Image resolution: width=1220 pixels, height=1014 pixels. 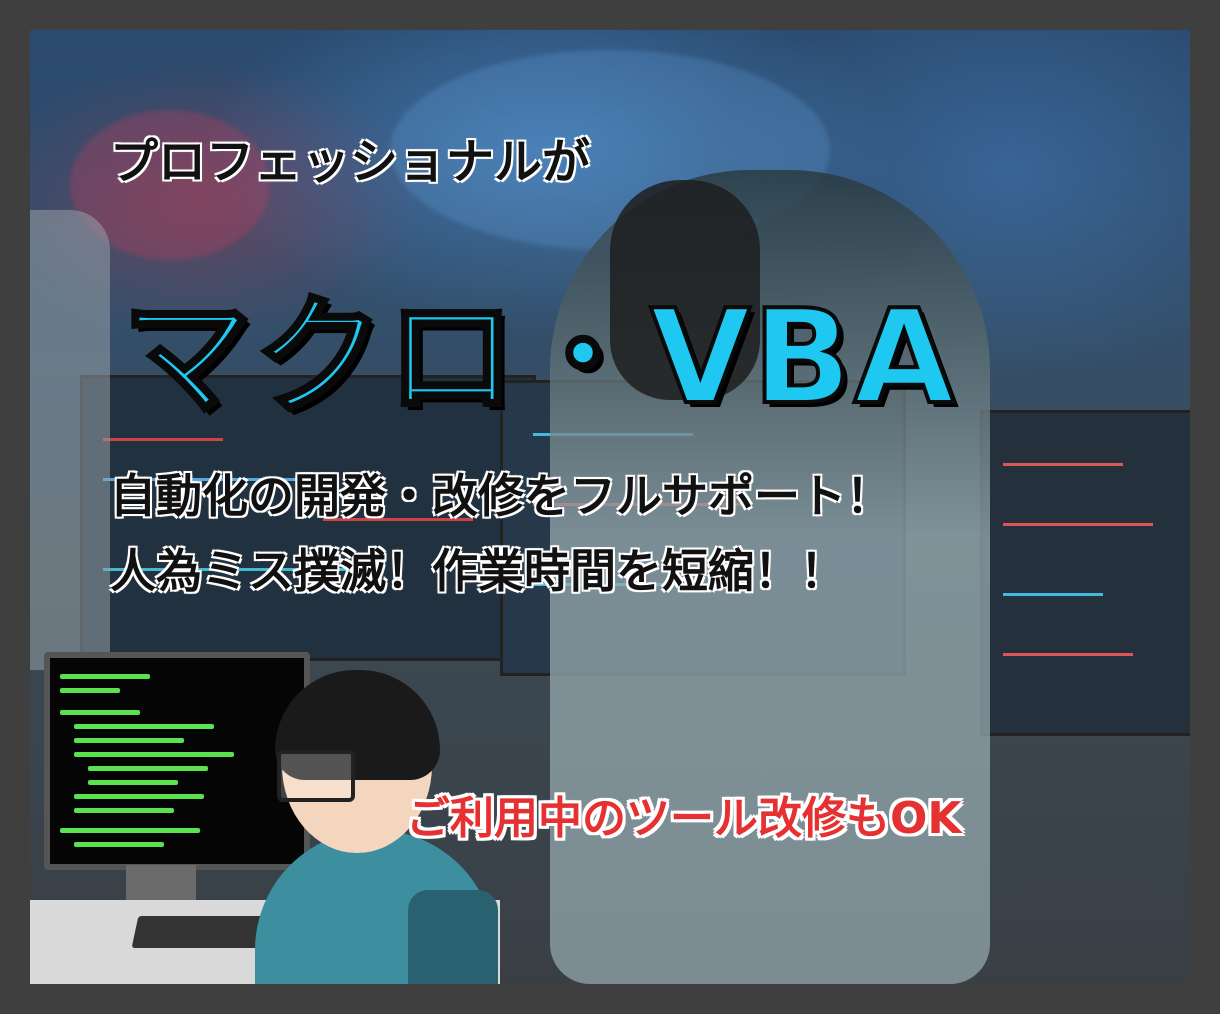 What do you see at coordinates (453, 937) in the screenshot?
I see `chair` at bounding box center [453, 937].